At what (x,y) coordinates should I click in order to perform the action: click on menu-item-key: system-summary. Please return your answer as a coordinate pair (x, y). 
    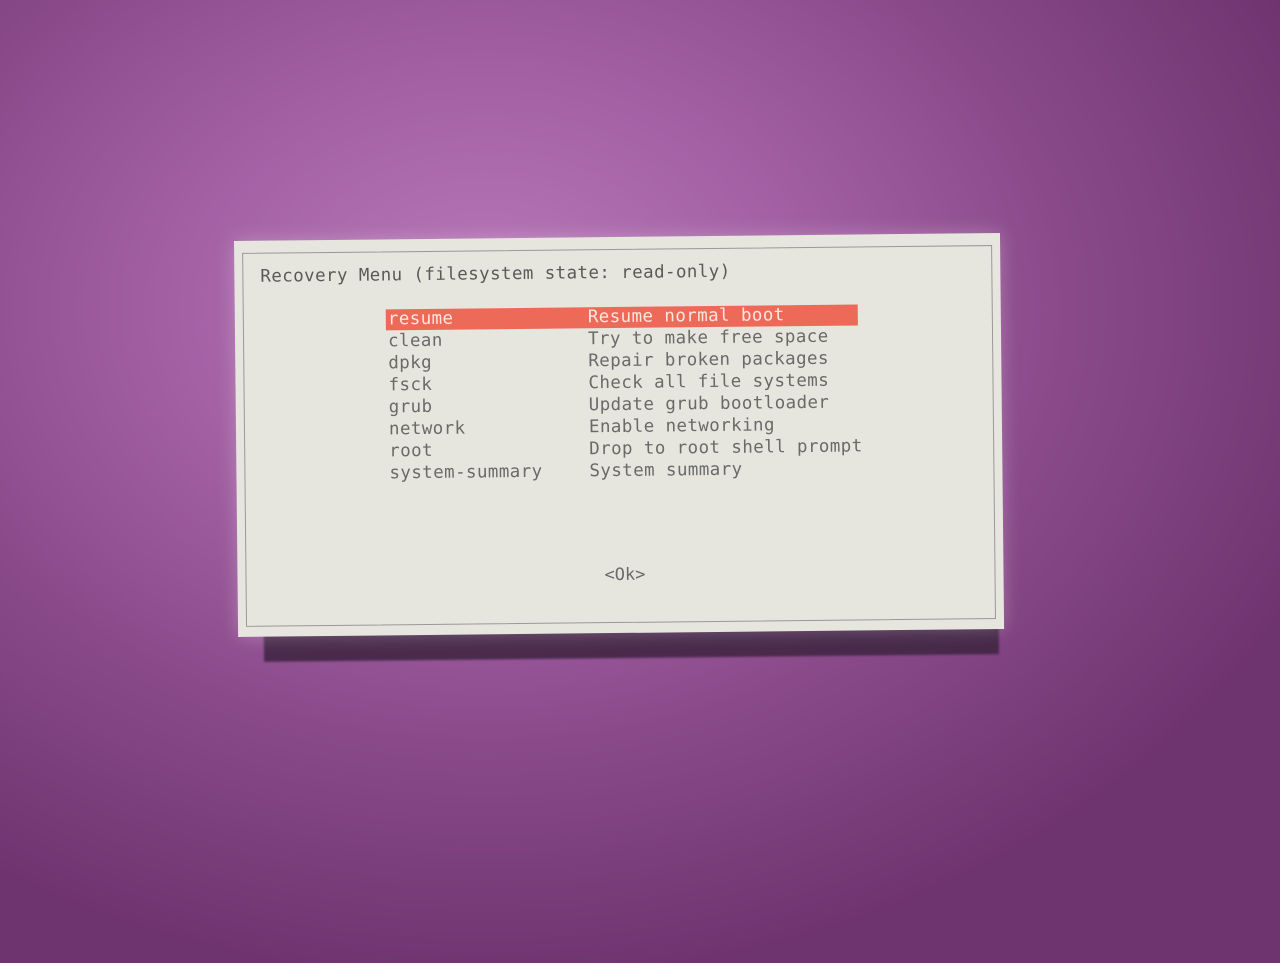
    Looking at the image, I should click on (466, 472).